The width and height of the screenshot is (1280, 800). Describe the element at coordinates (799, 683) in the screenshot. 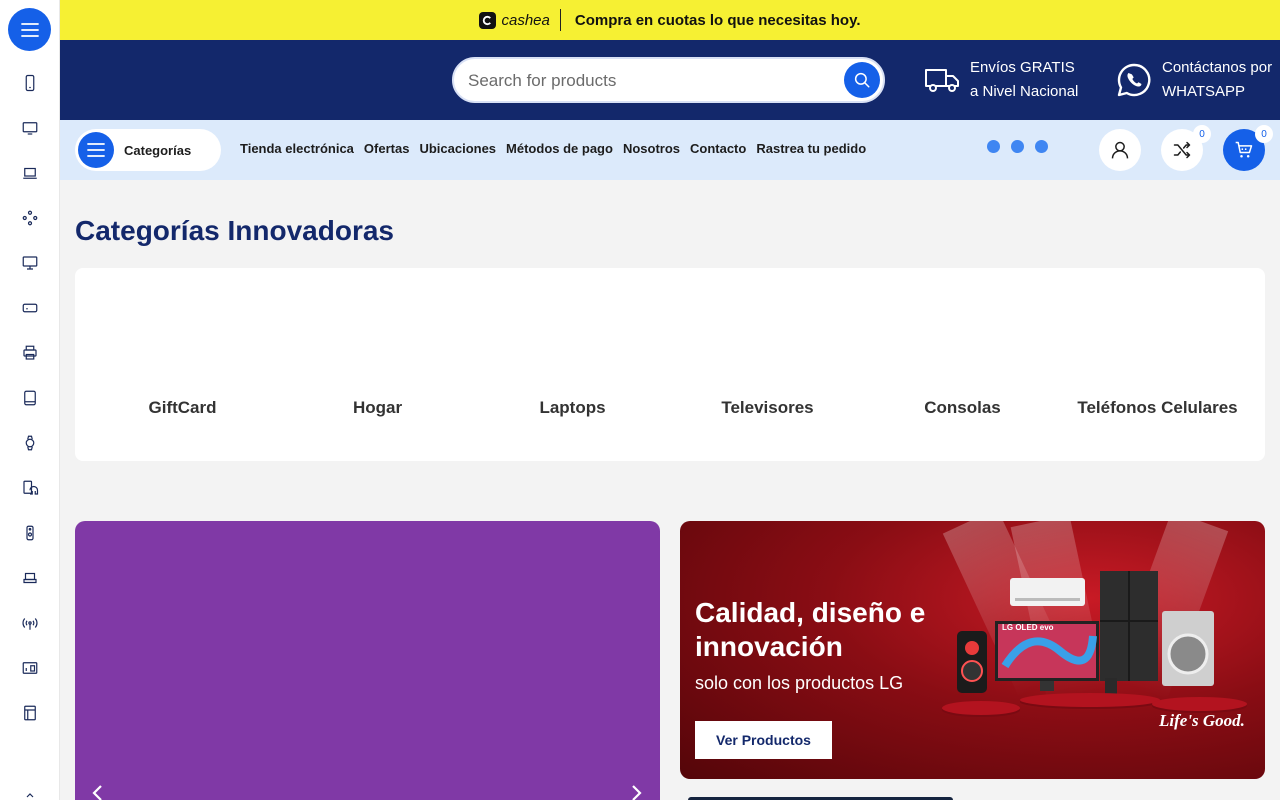

I see `banner-subtitle: solo con los productos LG` at that location.